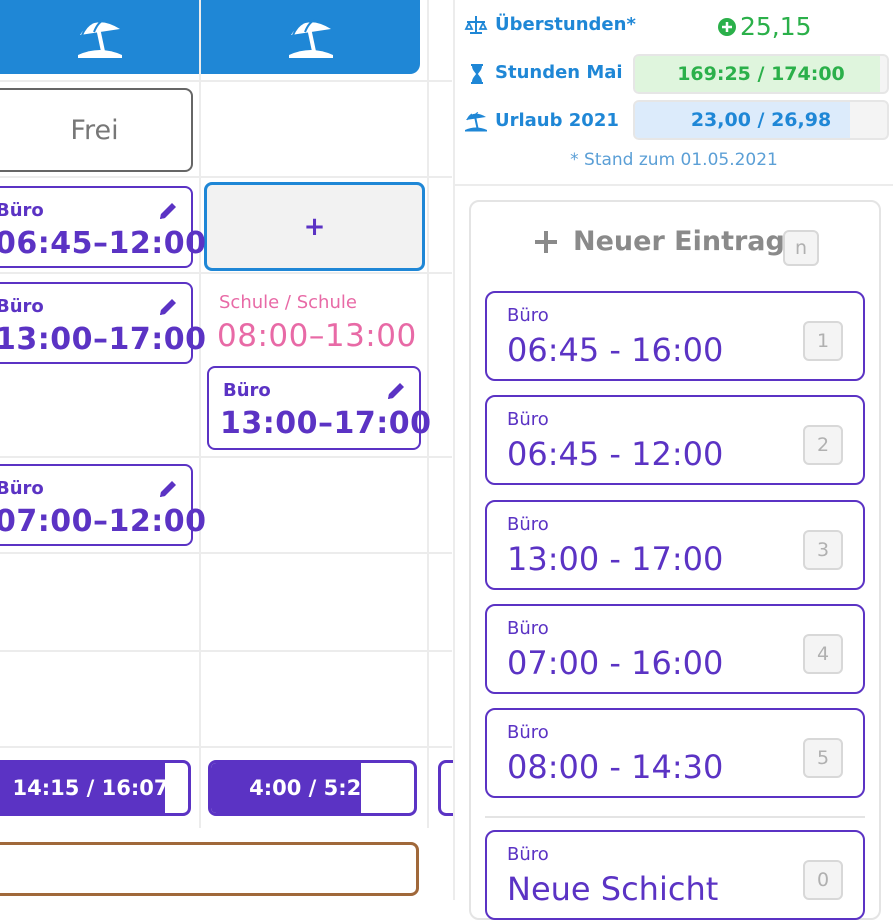 The width and height of the screenshot is (893, 920). What do you see at coordinates (565, 24) in the screenshot?
I see `overtime-label: Überstunden*` at bounding box center [565, 24].